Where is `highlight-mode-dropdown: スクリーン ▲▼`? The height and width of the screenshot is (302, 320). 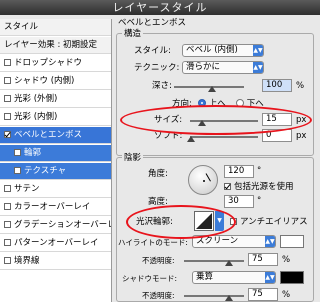
highlight-mode-dropdown: スクリーン ▲▼ is located at coordinates (234, 241).